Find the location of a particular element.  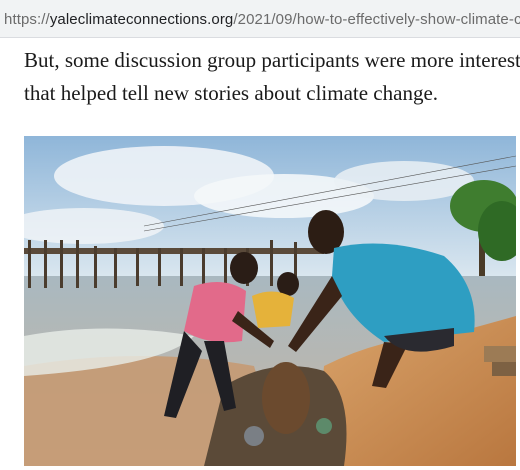

url-domain: yaleclimateconnections.org is located at coordinates (141, 19).